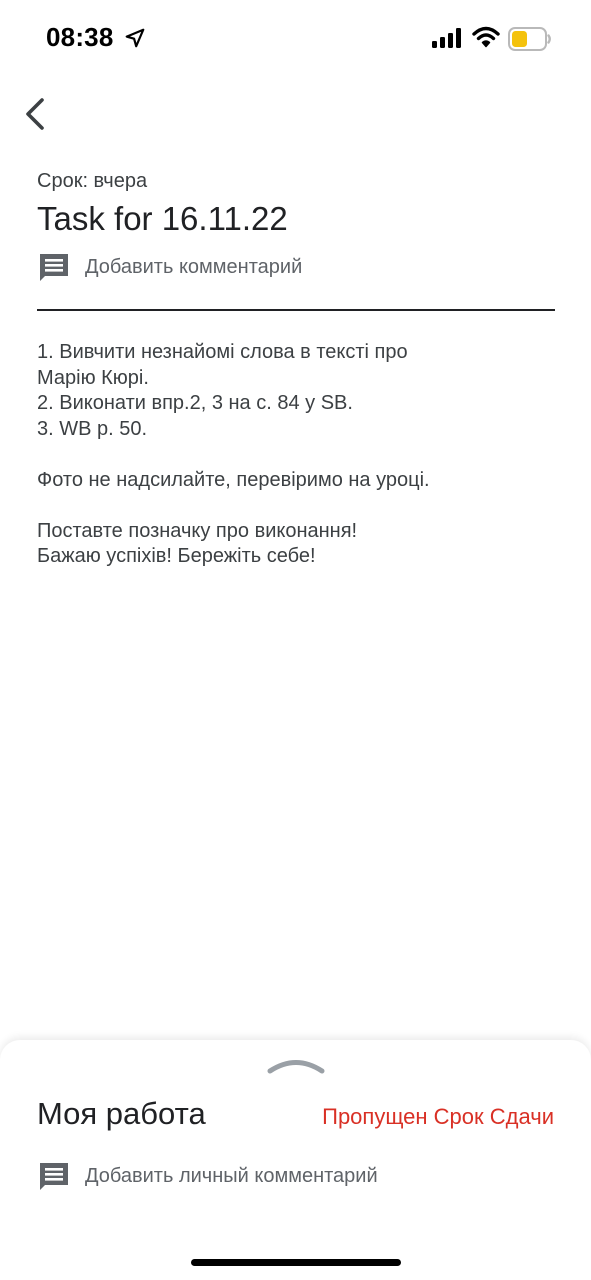  I want to click on status-badge: Пропущен Срок Сдачи, so click(438, 1116).